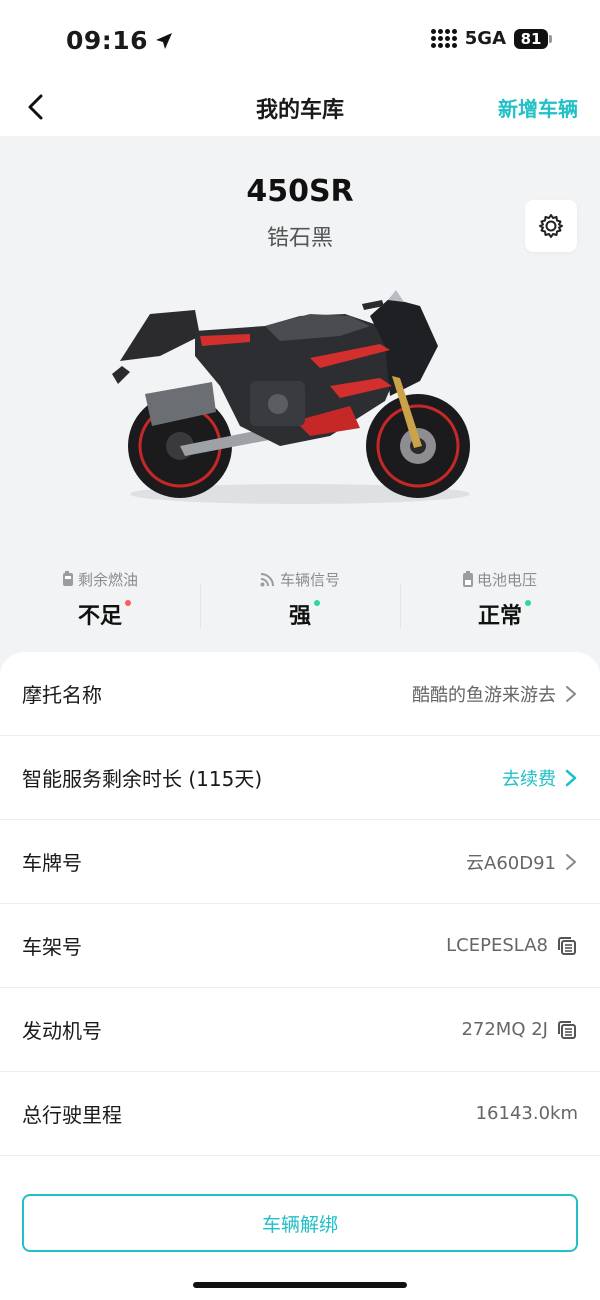 The height and width of the screenshot is (1300, 600). Describe the element at coordinates (107, 579) in the screenshot. I see `fuel-label: 剩余燃油` at that location.